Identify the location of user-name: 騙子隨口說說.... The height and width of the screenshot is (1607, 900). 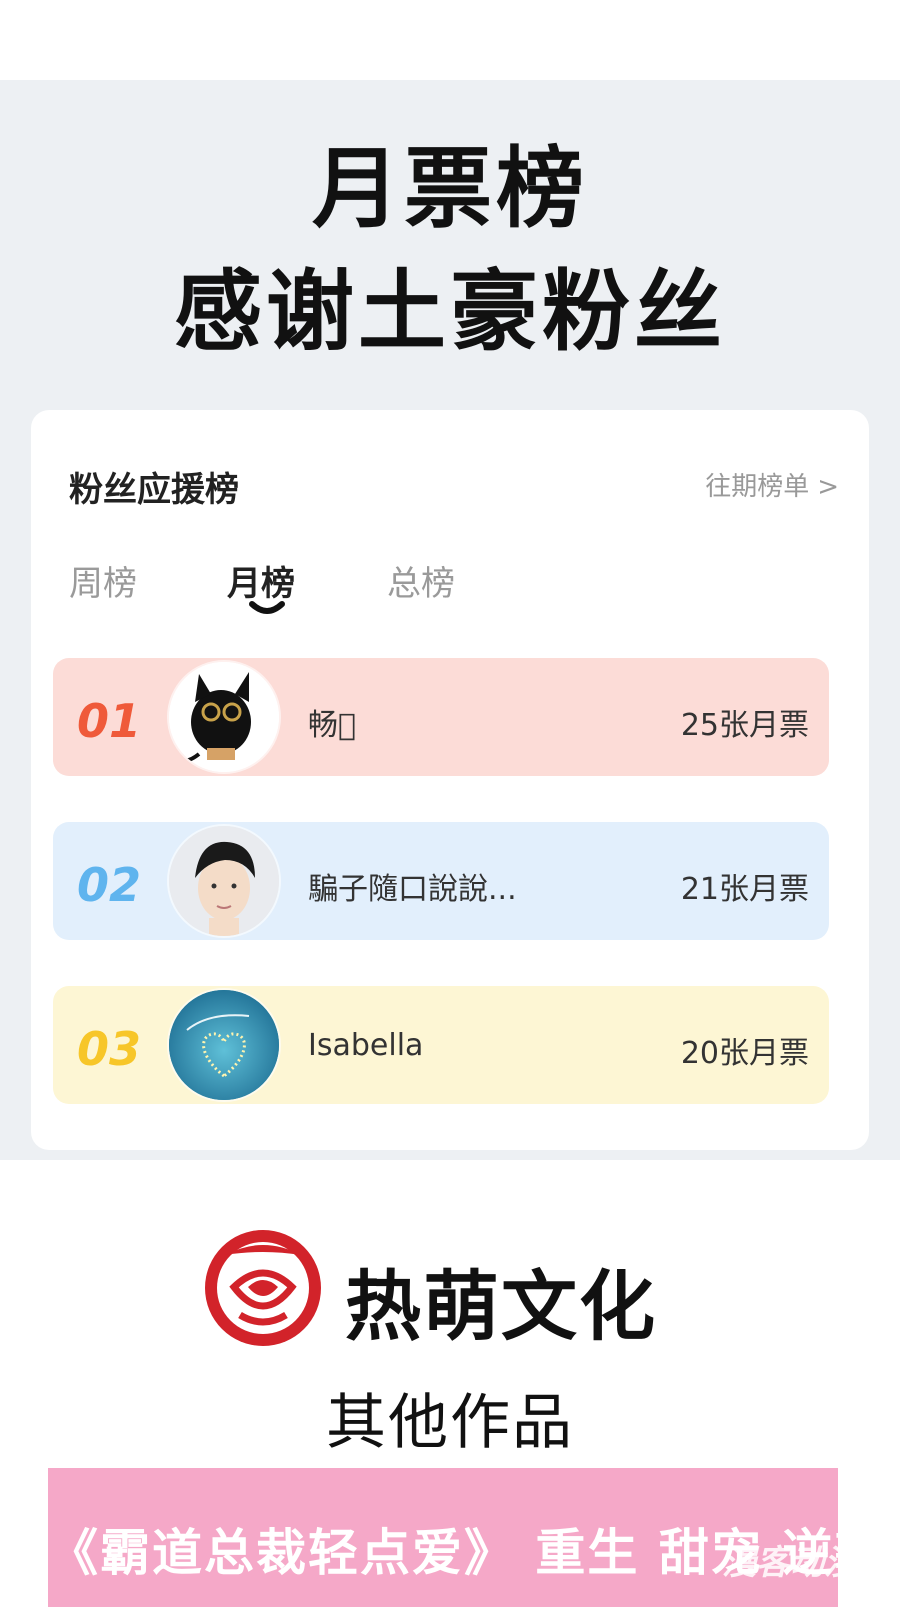
(412, 889).